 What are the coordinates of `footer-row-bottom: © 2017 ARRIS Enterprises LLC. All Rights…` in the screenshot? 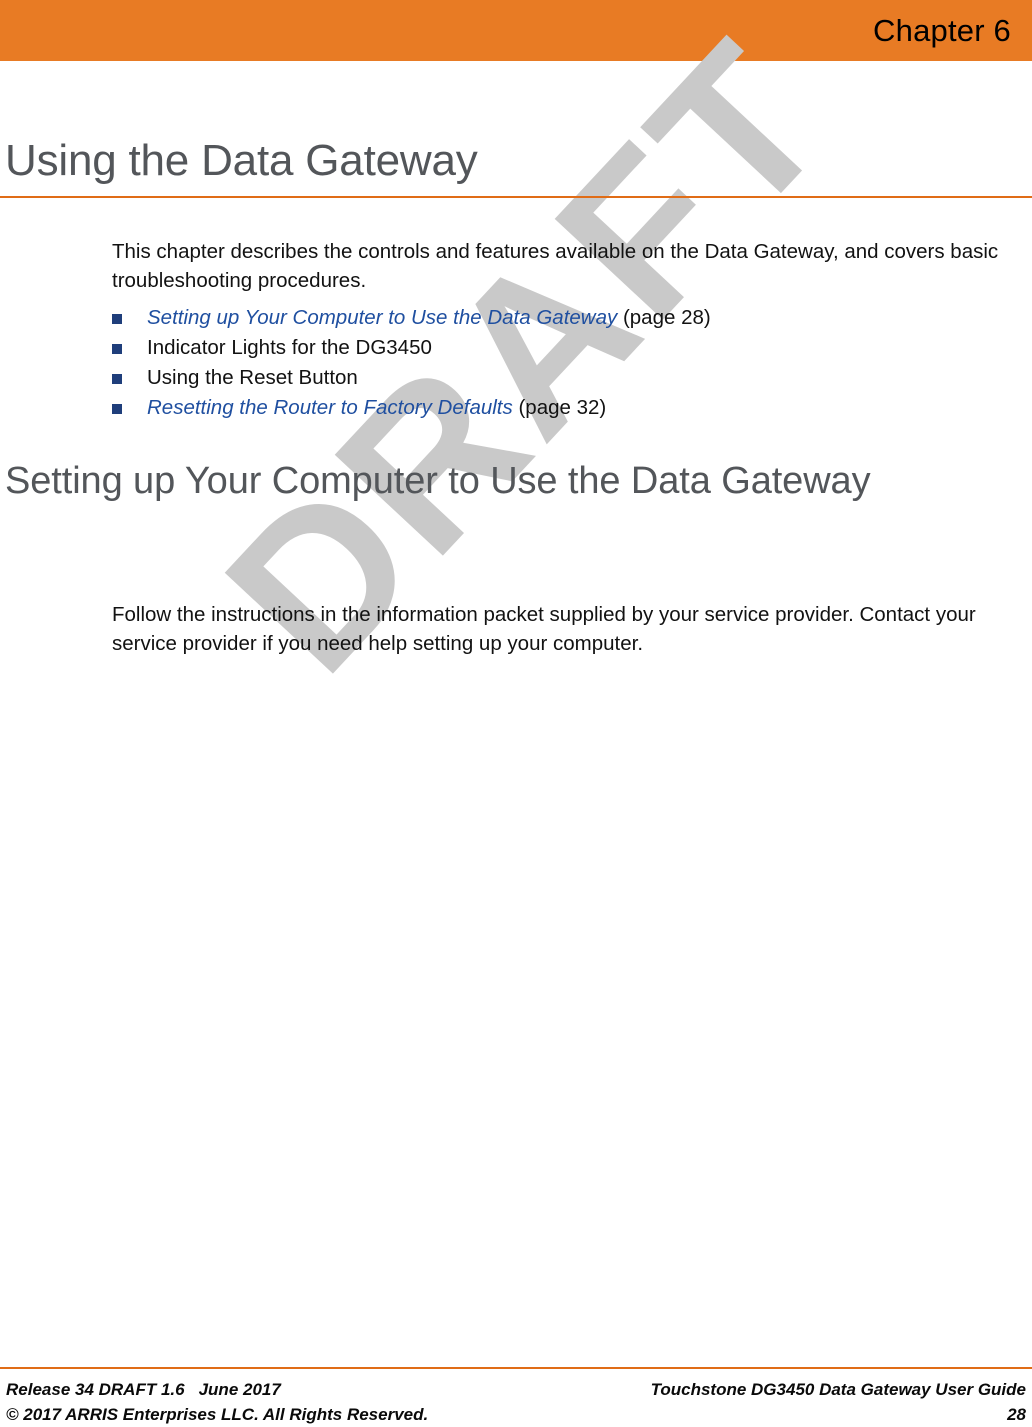 It's located at (516, 1414).